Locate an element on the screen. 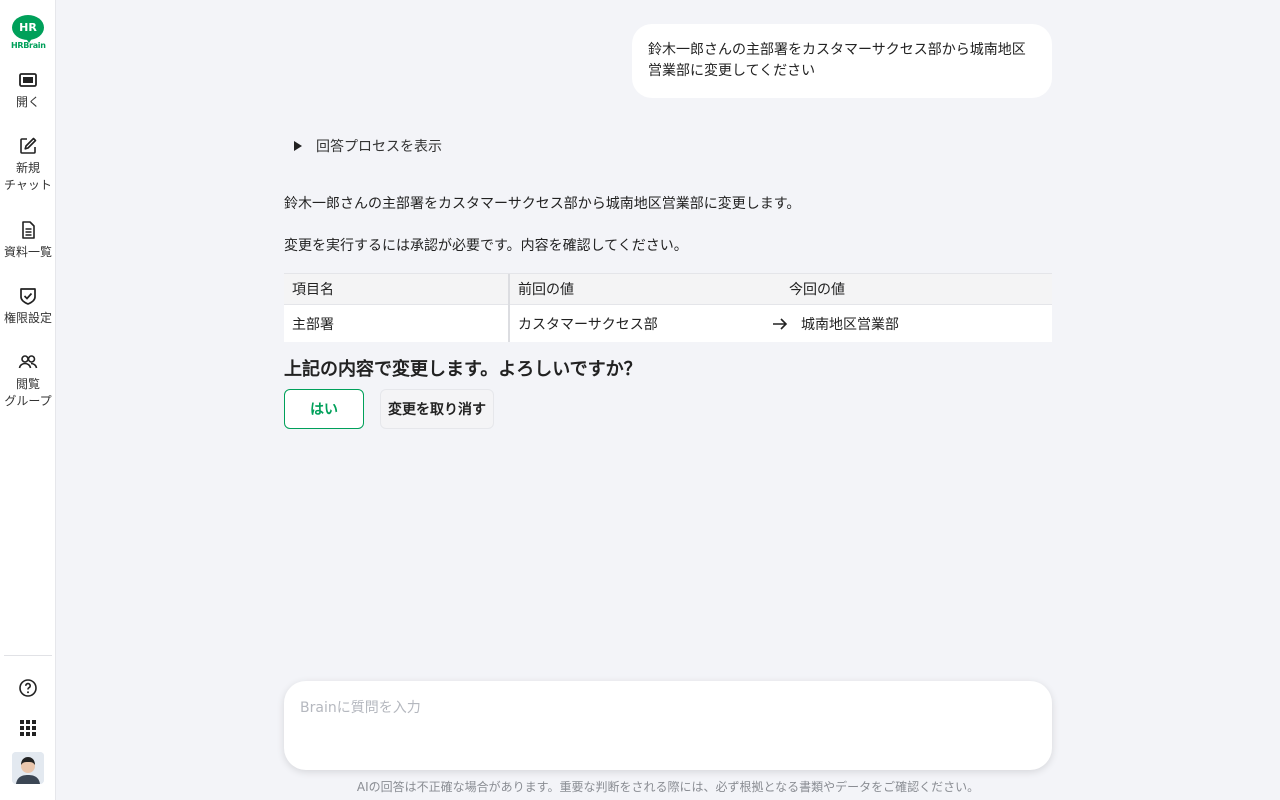  sidebar-item-label: 開く is located at coordinates (27, 102).